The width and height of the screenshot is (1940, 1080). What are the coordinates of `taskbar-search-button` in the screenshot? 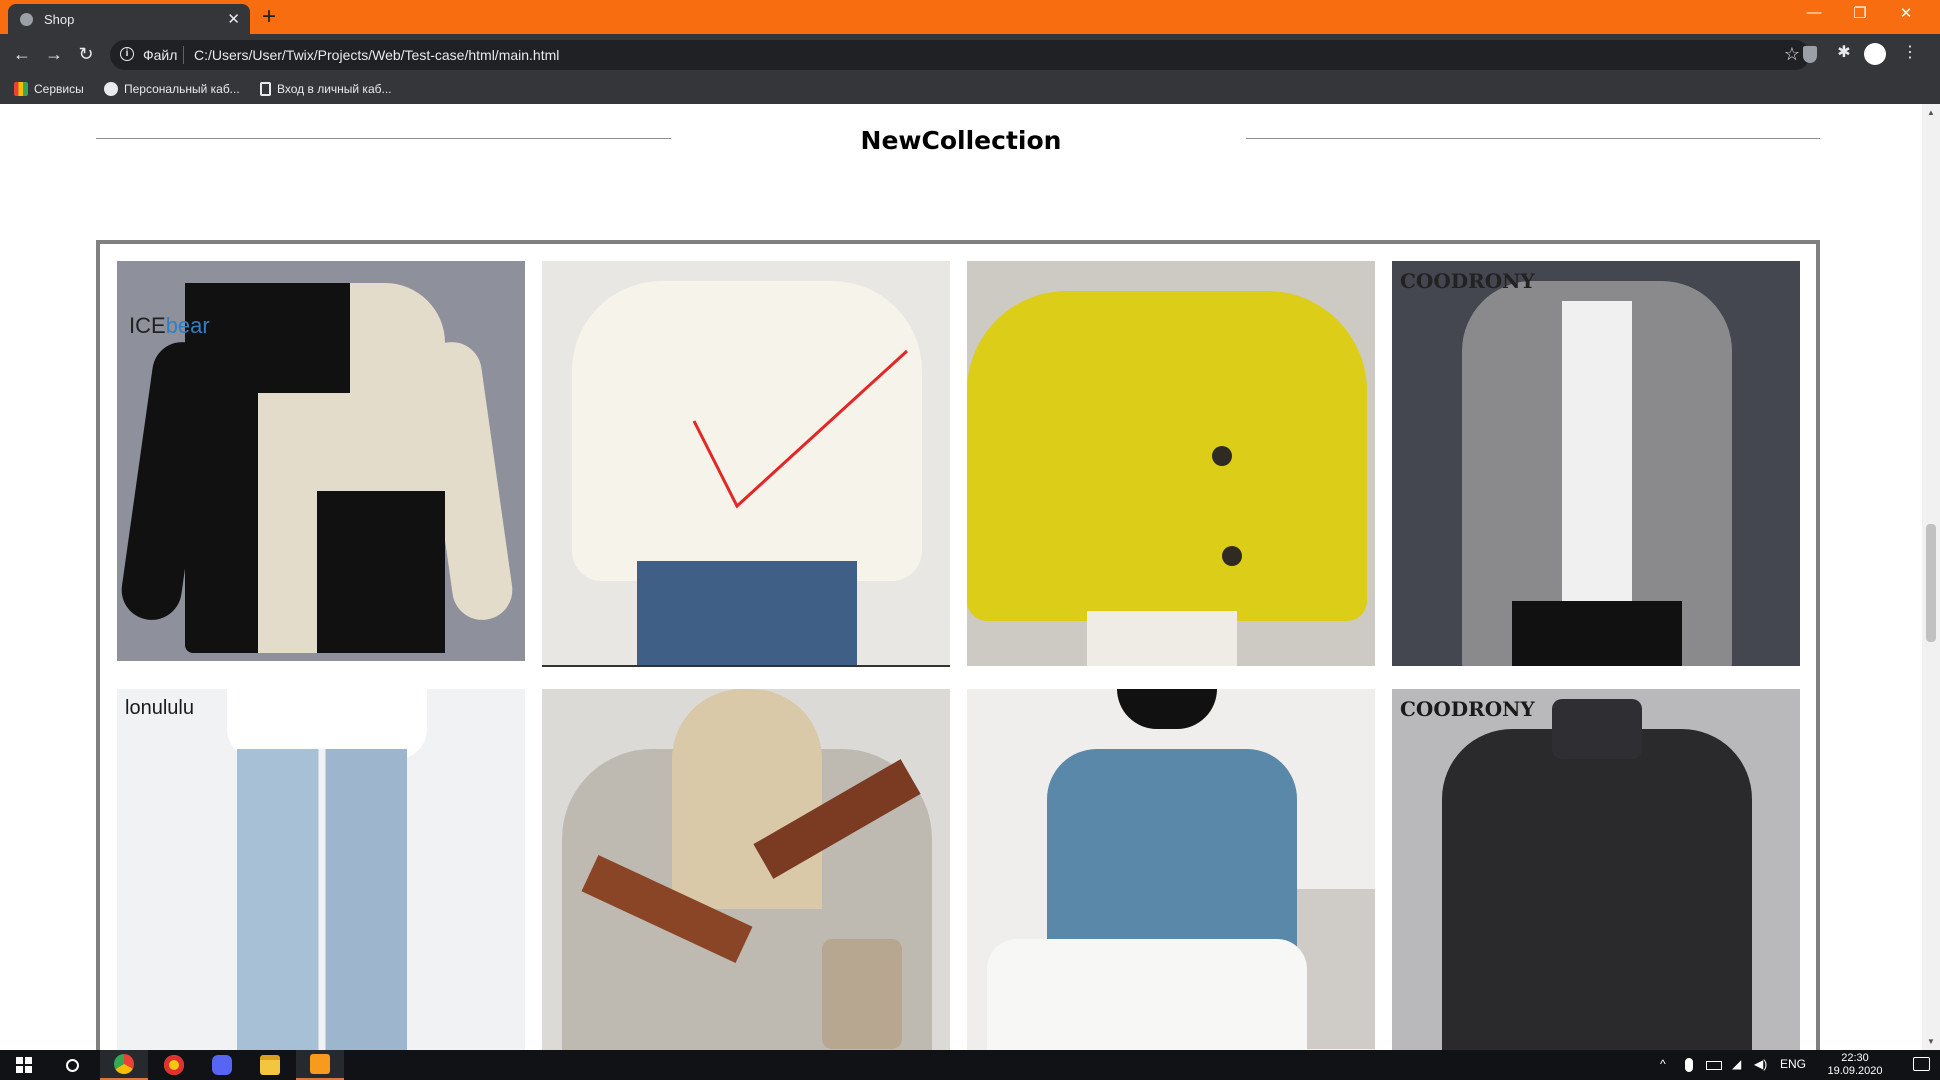 It's located at (72, 1065).